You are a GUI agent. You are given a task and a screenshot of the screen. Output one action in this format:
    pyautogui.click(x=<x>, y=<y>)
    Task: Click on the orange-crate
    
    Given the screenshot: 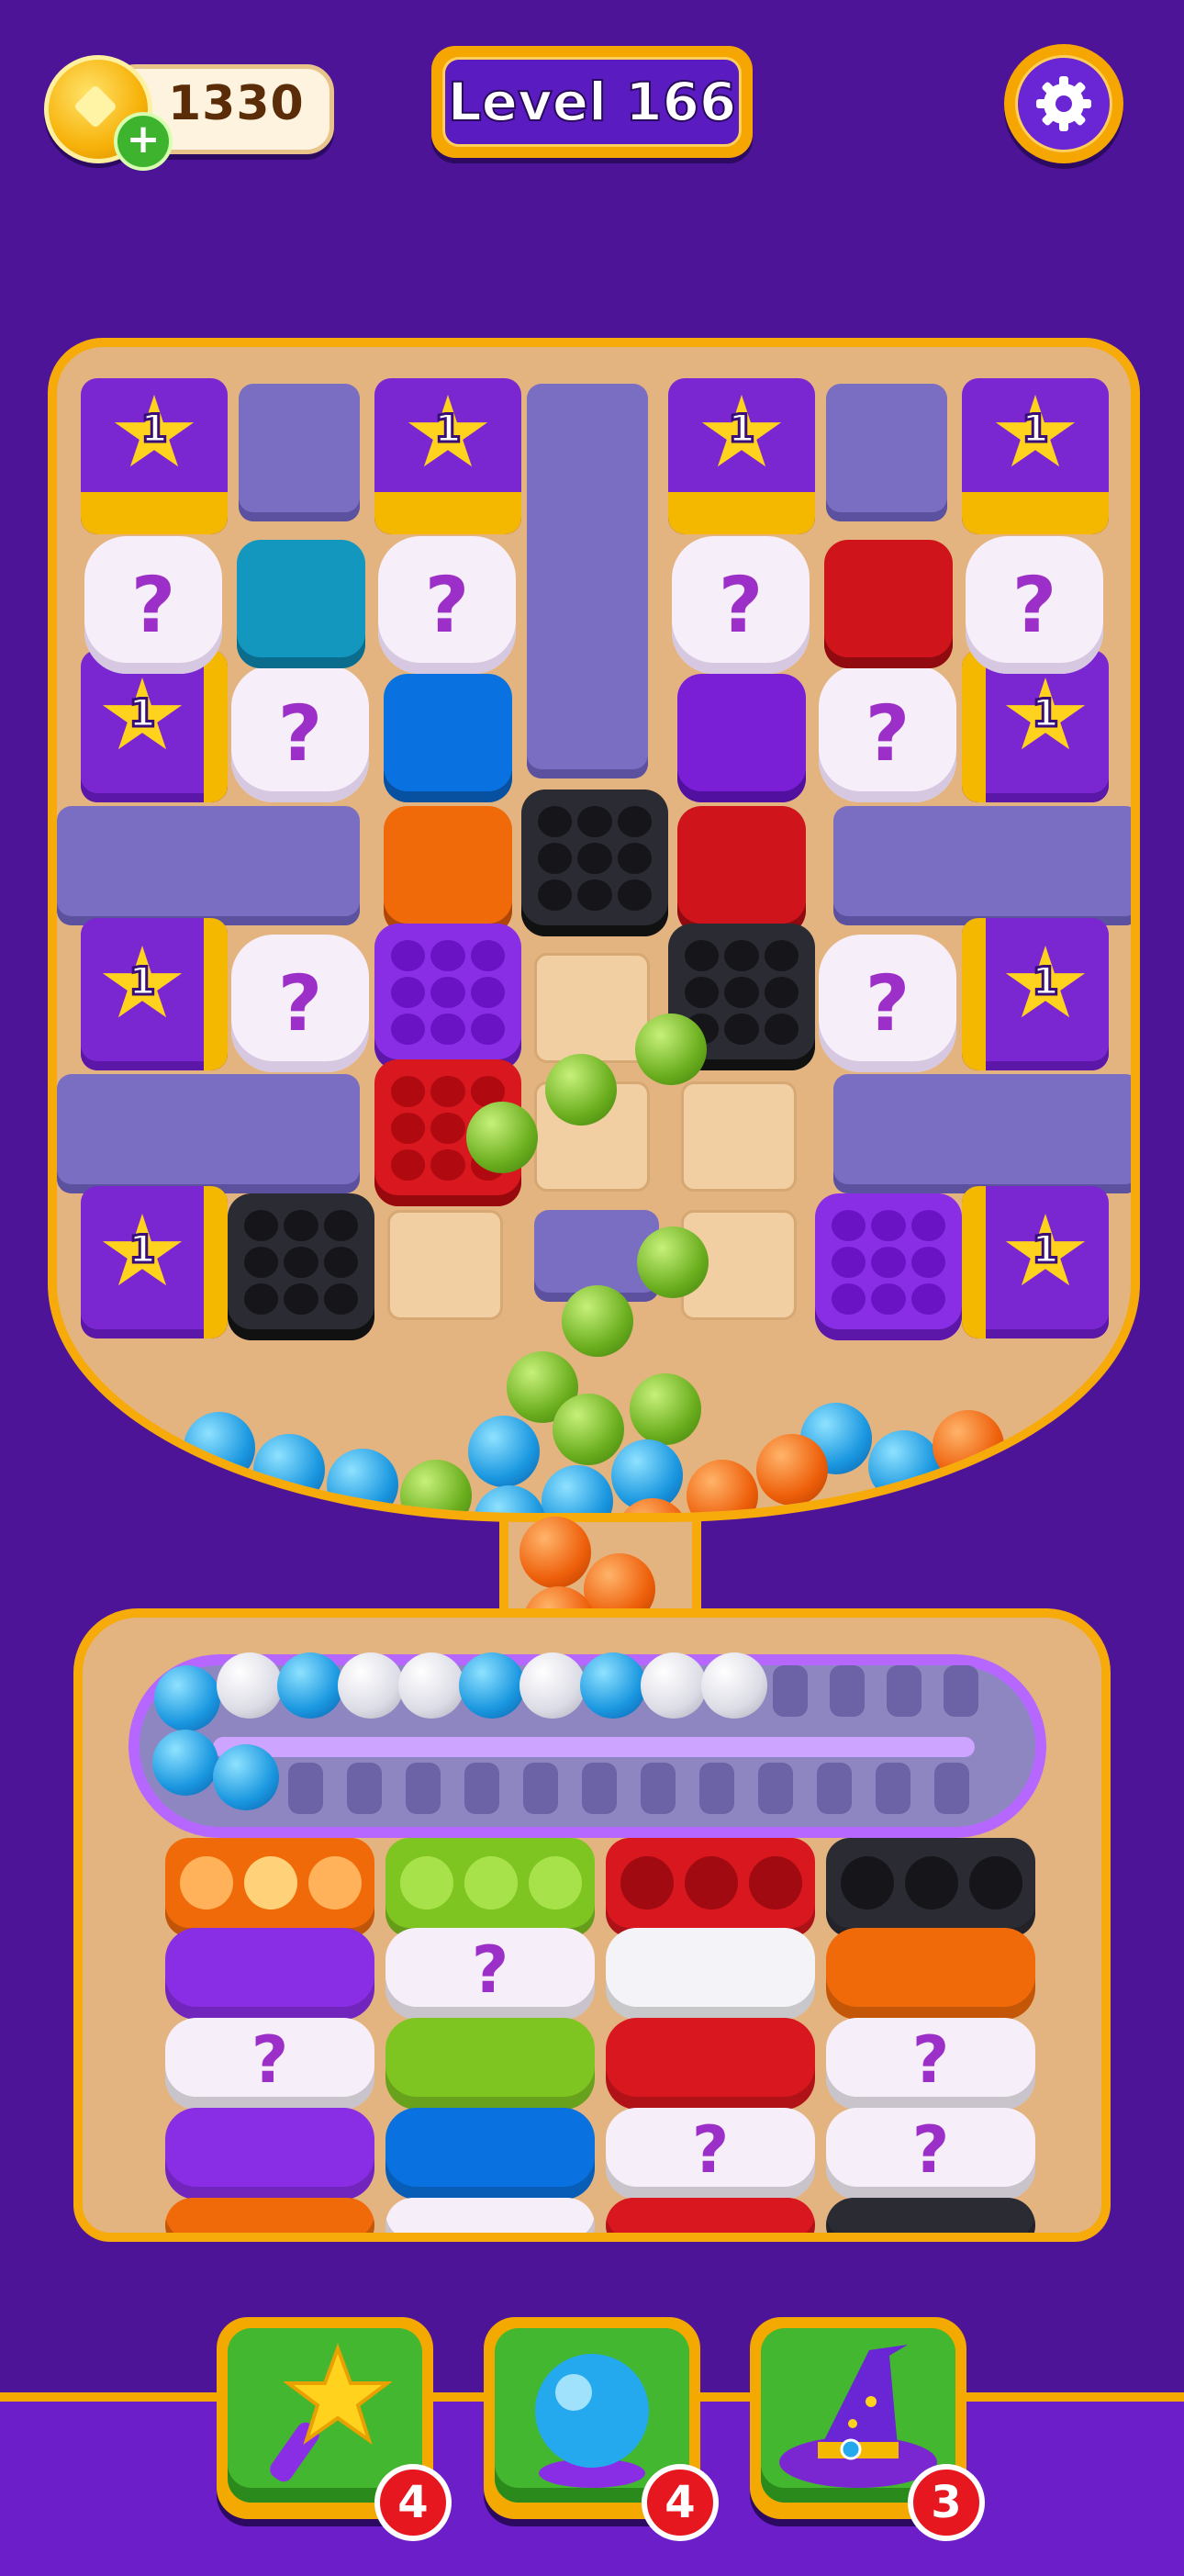 What is the action you would take?
    pyautogui.click(x=448, y=870)
    